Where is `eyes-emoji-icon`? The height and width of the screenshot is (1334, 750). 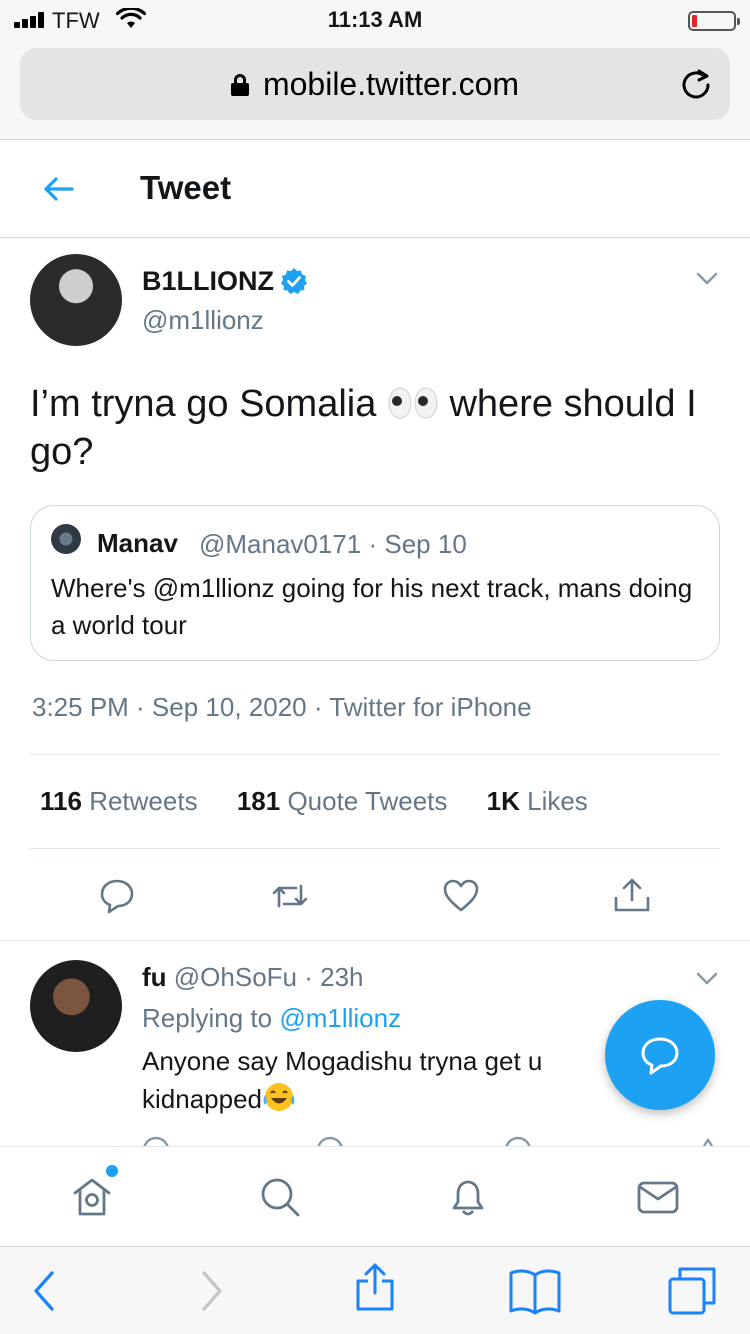
eyes-emoji-icon is located at coordinates (413, 403).